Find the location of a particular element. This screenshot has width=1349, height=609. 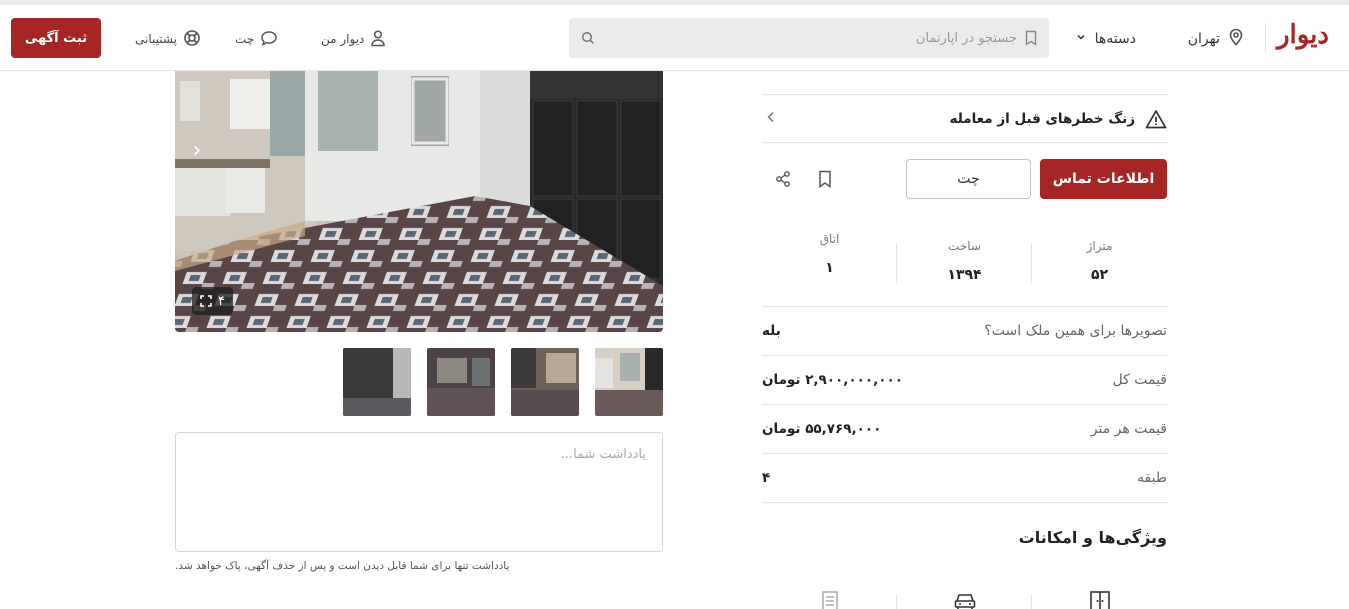

lifebuoy-icon is located at coordinates (192, 39).